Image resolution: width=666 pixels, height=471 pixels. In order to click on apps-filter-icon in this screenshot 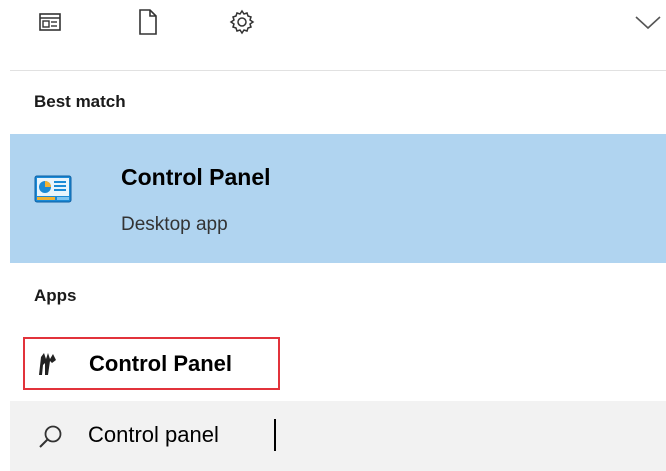, I will do `click(50, 22)`.